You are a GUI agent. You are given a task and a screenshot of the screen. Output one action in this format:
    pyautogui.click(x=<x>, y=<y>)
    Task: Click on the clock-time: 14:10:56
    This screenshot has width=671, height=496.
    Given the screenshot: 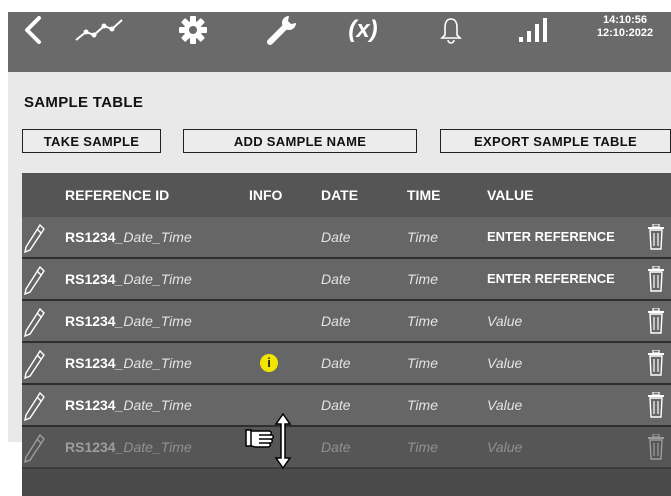 What is the action you would take?
    pyautogui.click(x=625, y=20)
    